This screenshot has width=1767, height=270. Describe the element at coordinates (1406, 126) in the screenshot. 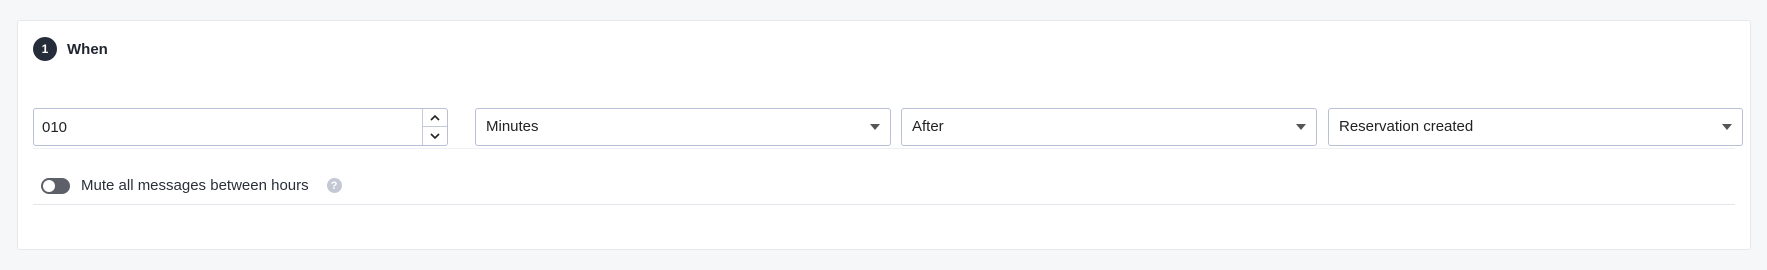

I see `trigger-event-selected-value: Reservation created` at that location.